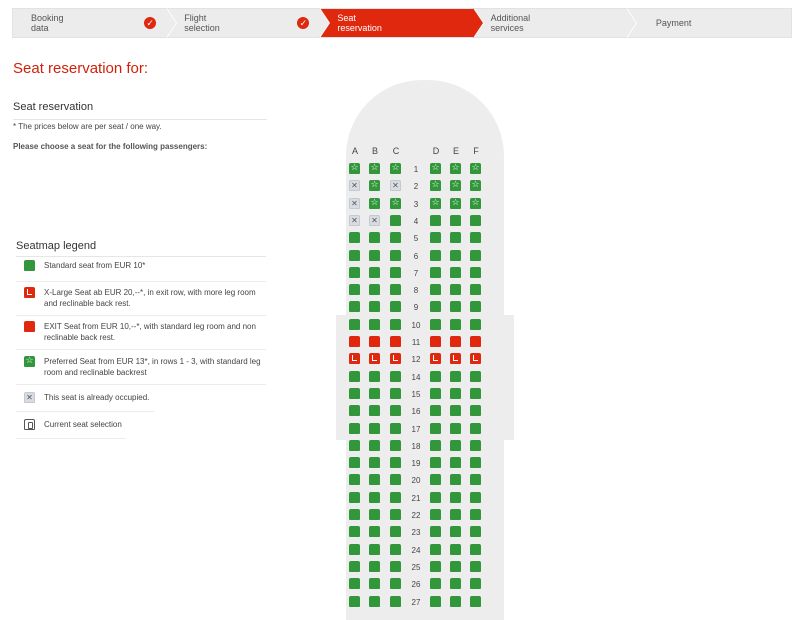  I want to click on seat-27a, so click(354, 601).